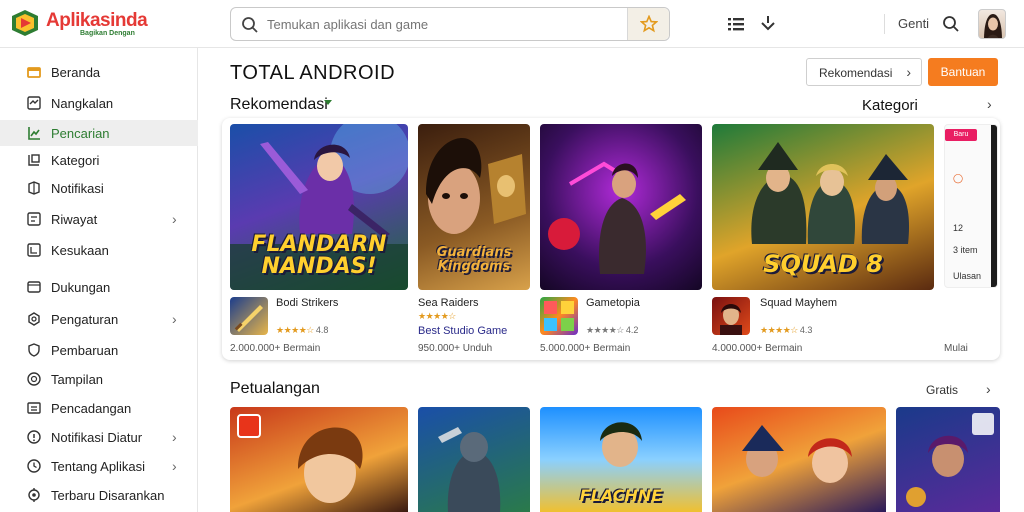  Describe the element at coordinates (99, 466) in the screenshot. I see `sidebar-item-about: Tentang Aplikasi ›` at that location.